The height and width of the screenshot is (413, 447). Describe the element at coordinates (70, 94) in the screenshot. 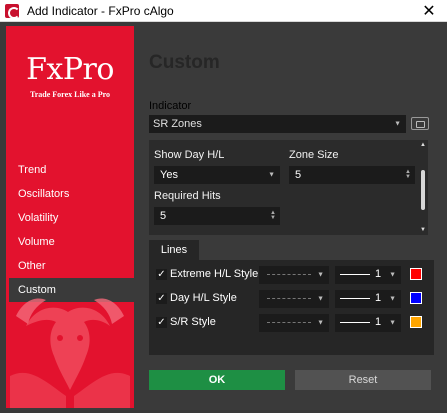

I see `brand-tagline: Trade Forex Like a Pro` at that location.